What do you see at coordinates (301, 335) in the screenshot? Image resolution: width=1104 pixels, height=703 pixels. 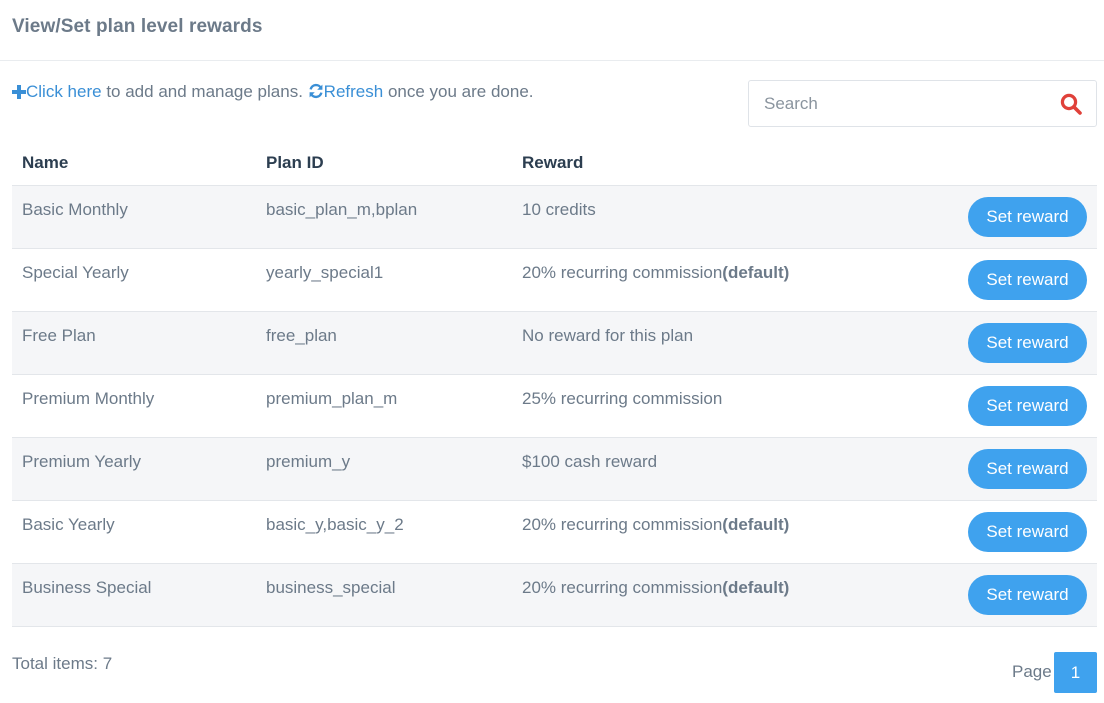 I see `plan-id: free_plan` at bounding box center [301, 335].